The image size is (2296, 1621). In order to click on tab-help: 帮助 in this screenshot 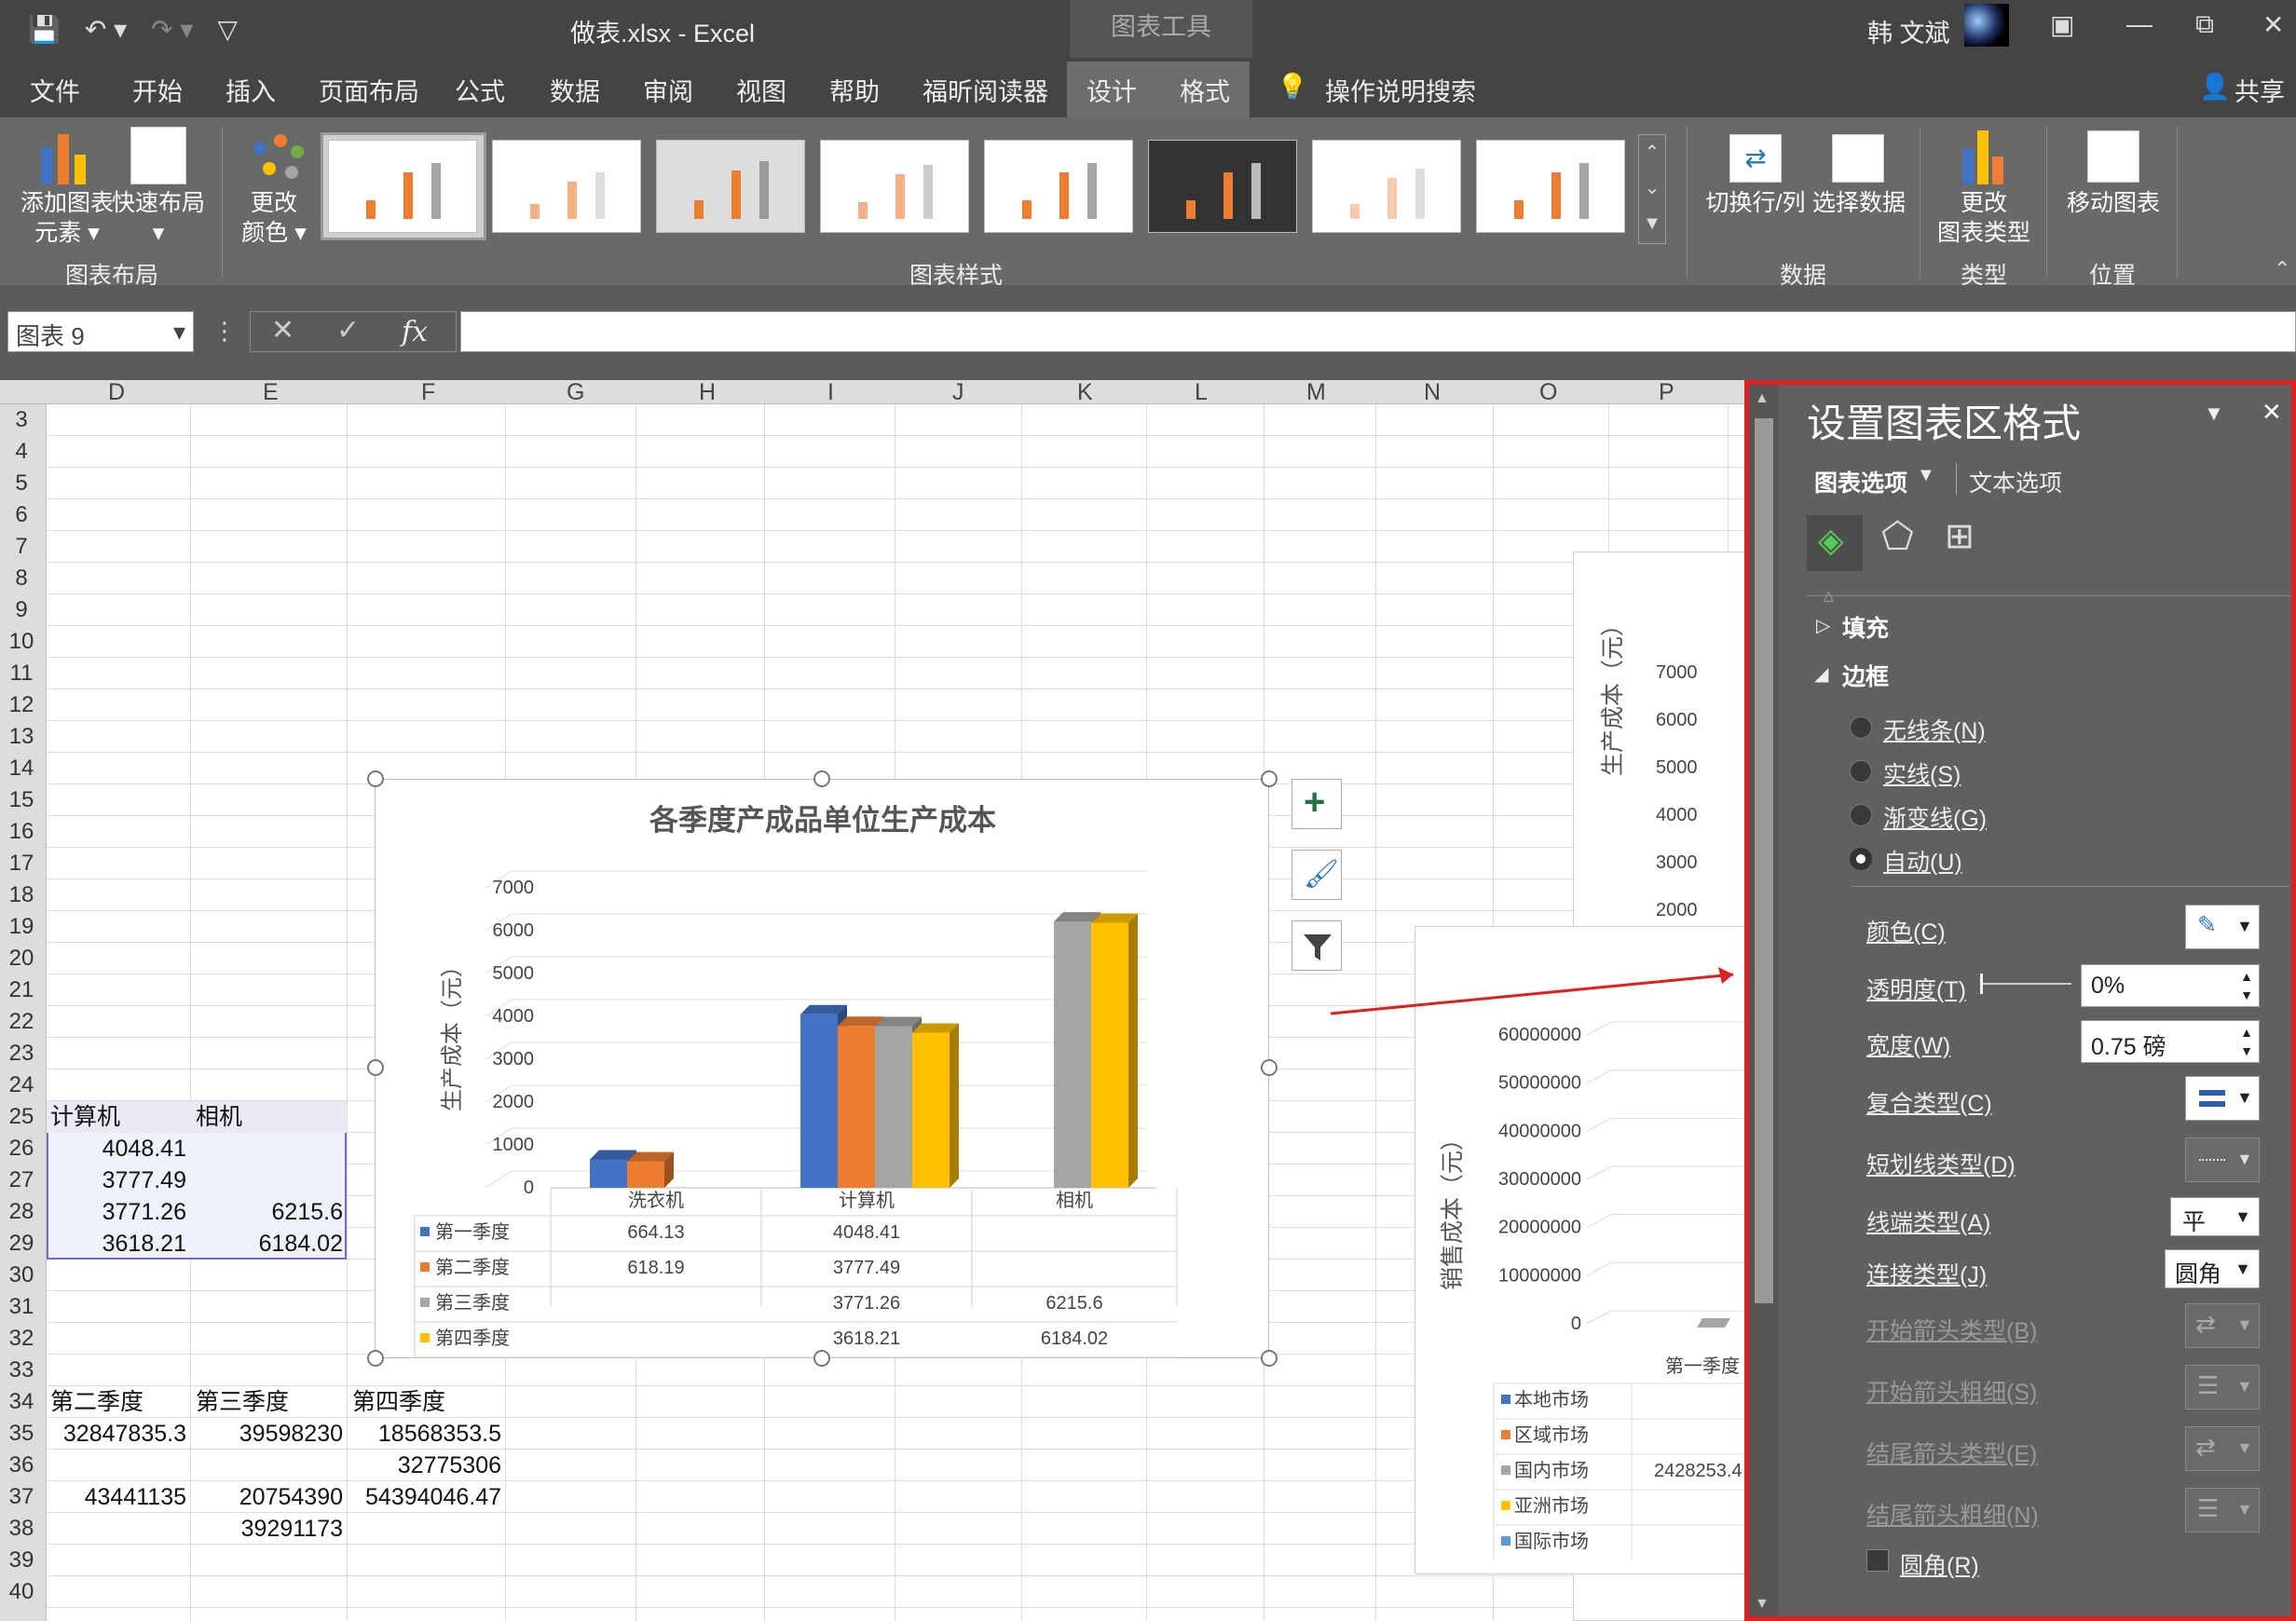, I will do `click(854, 90)`.